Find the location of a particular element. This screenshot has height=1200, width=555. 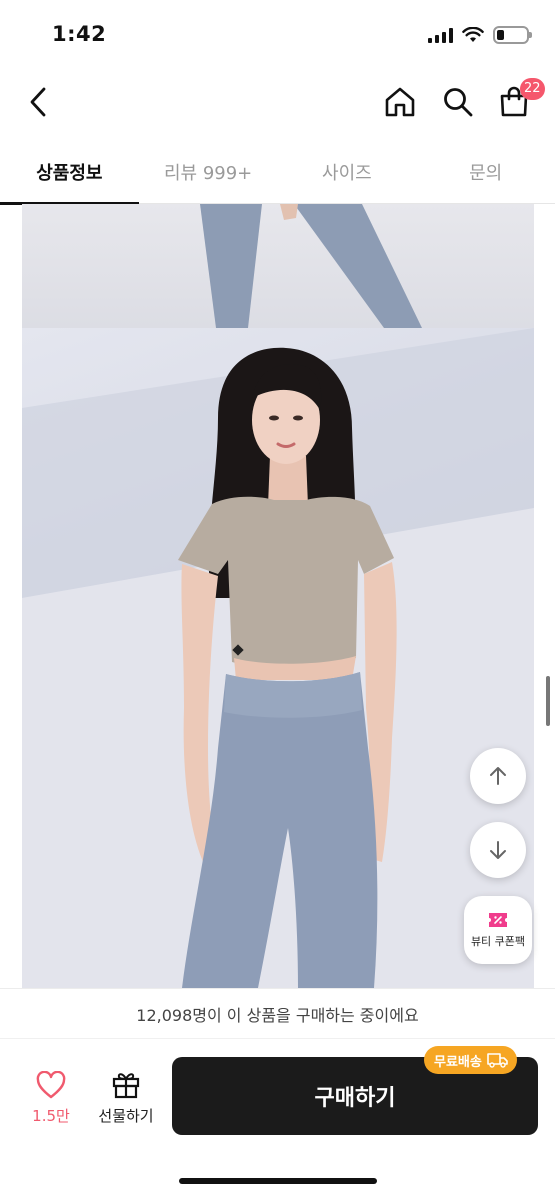

scroll-down-button is located at coordinates (498, 850).